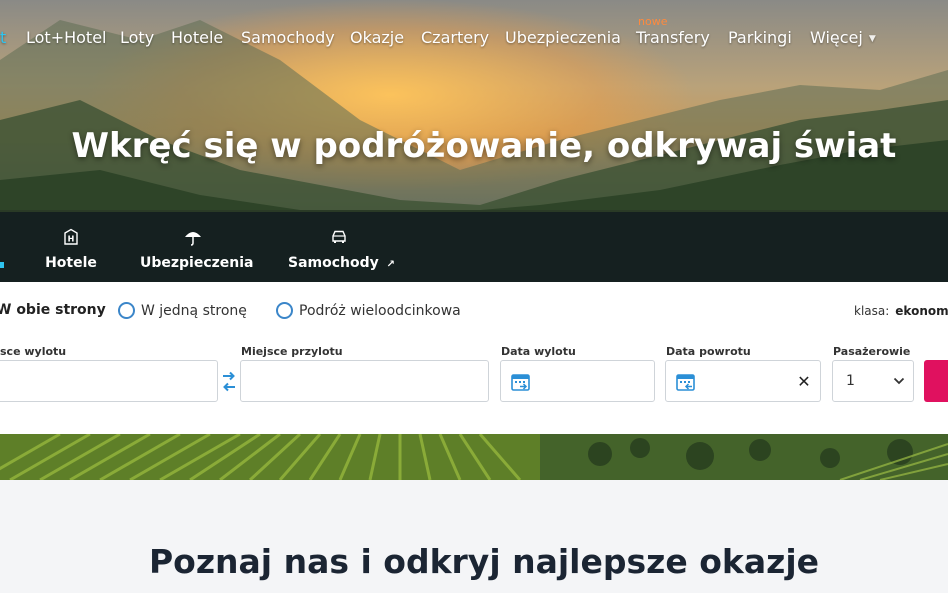  What do you see at coordinates (899, 381) in the screenshot?
I see `chevron-down-icon` at bounding box center [899, 381].